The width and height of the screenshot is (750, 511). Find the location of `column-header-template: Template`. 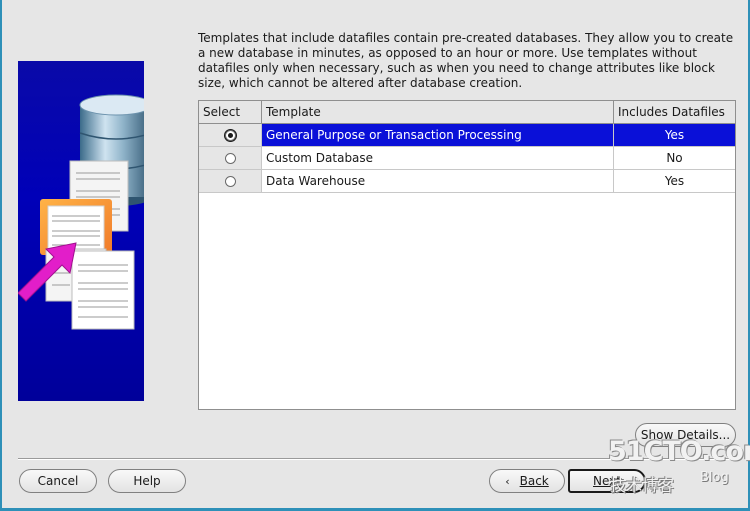

column-header-template: Template is located at coordinates (438, 112).